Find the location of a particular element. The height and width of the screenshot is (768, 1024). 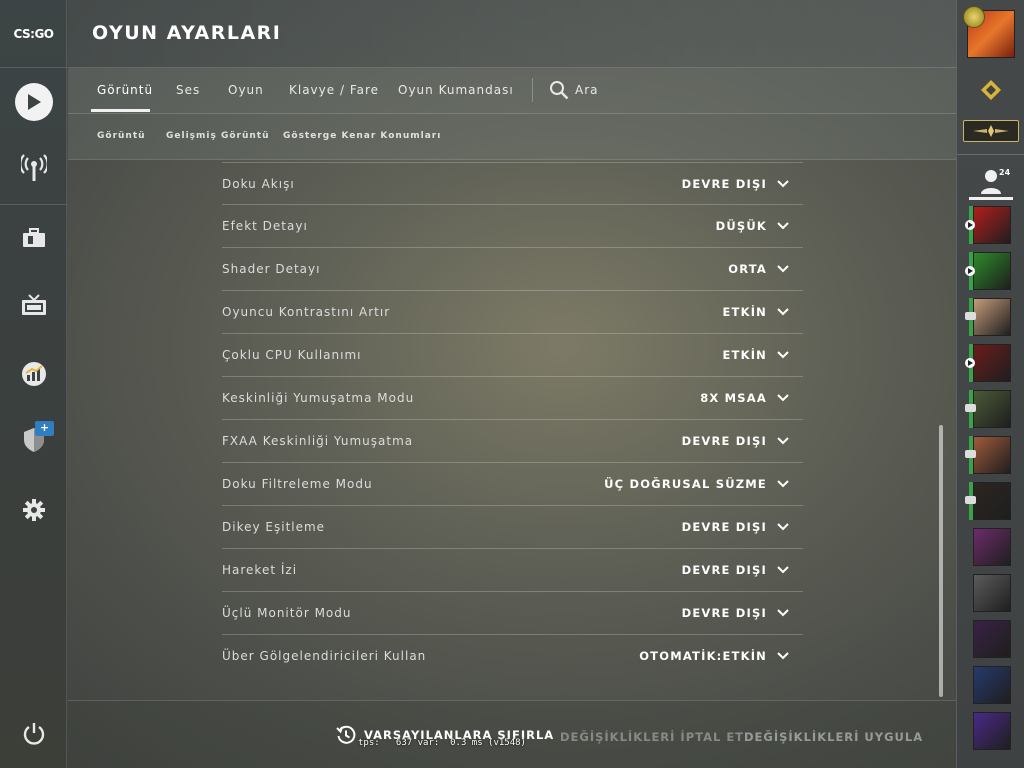

setting-value: ETKİN is located at coordinates (744, 355).